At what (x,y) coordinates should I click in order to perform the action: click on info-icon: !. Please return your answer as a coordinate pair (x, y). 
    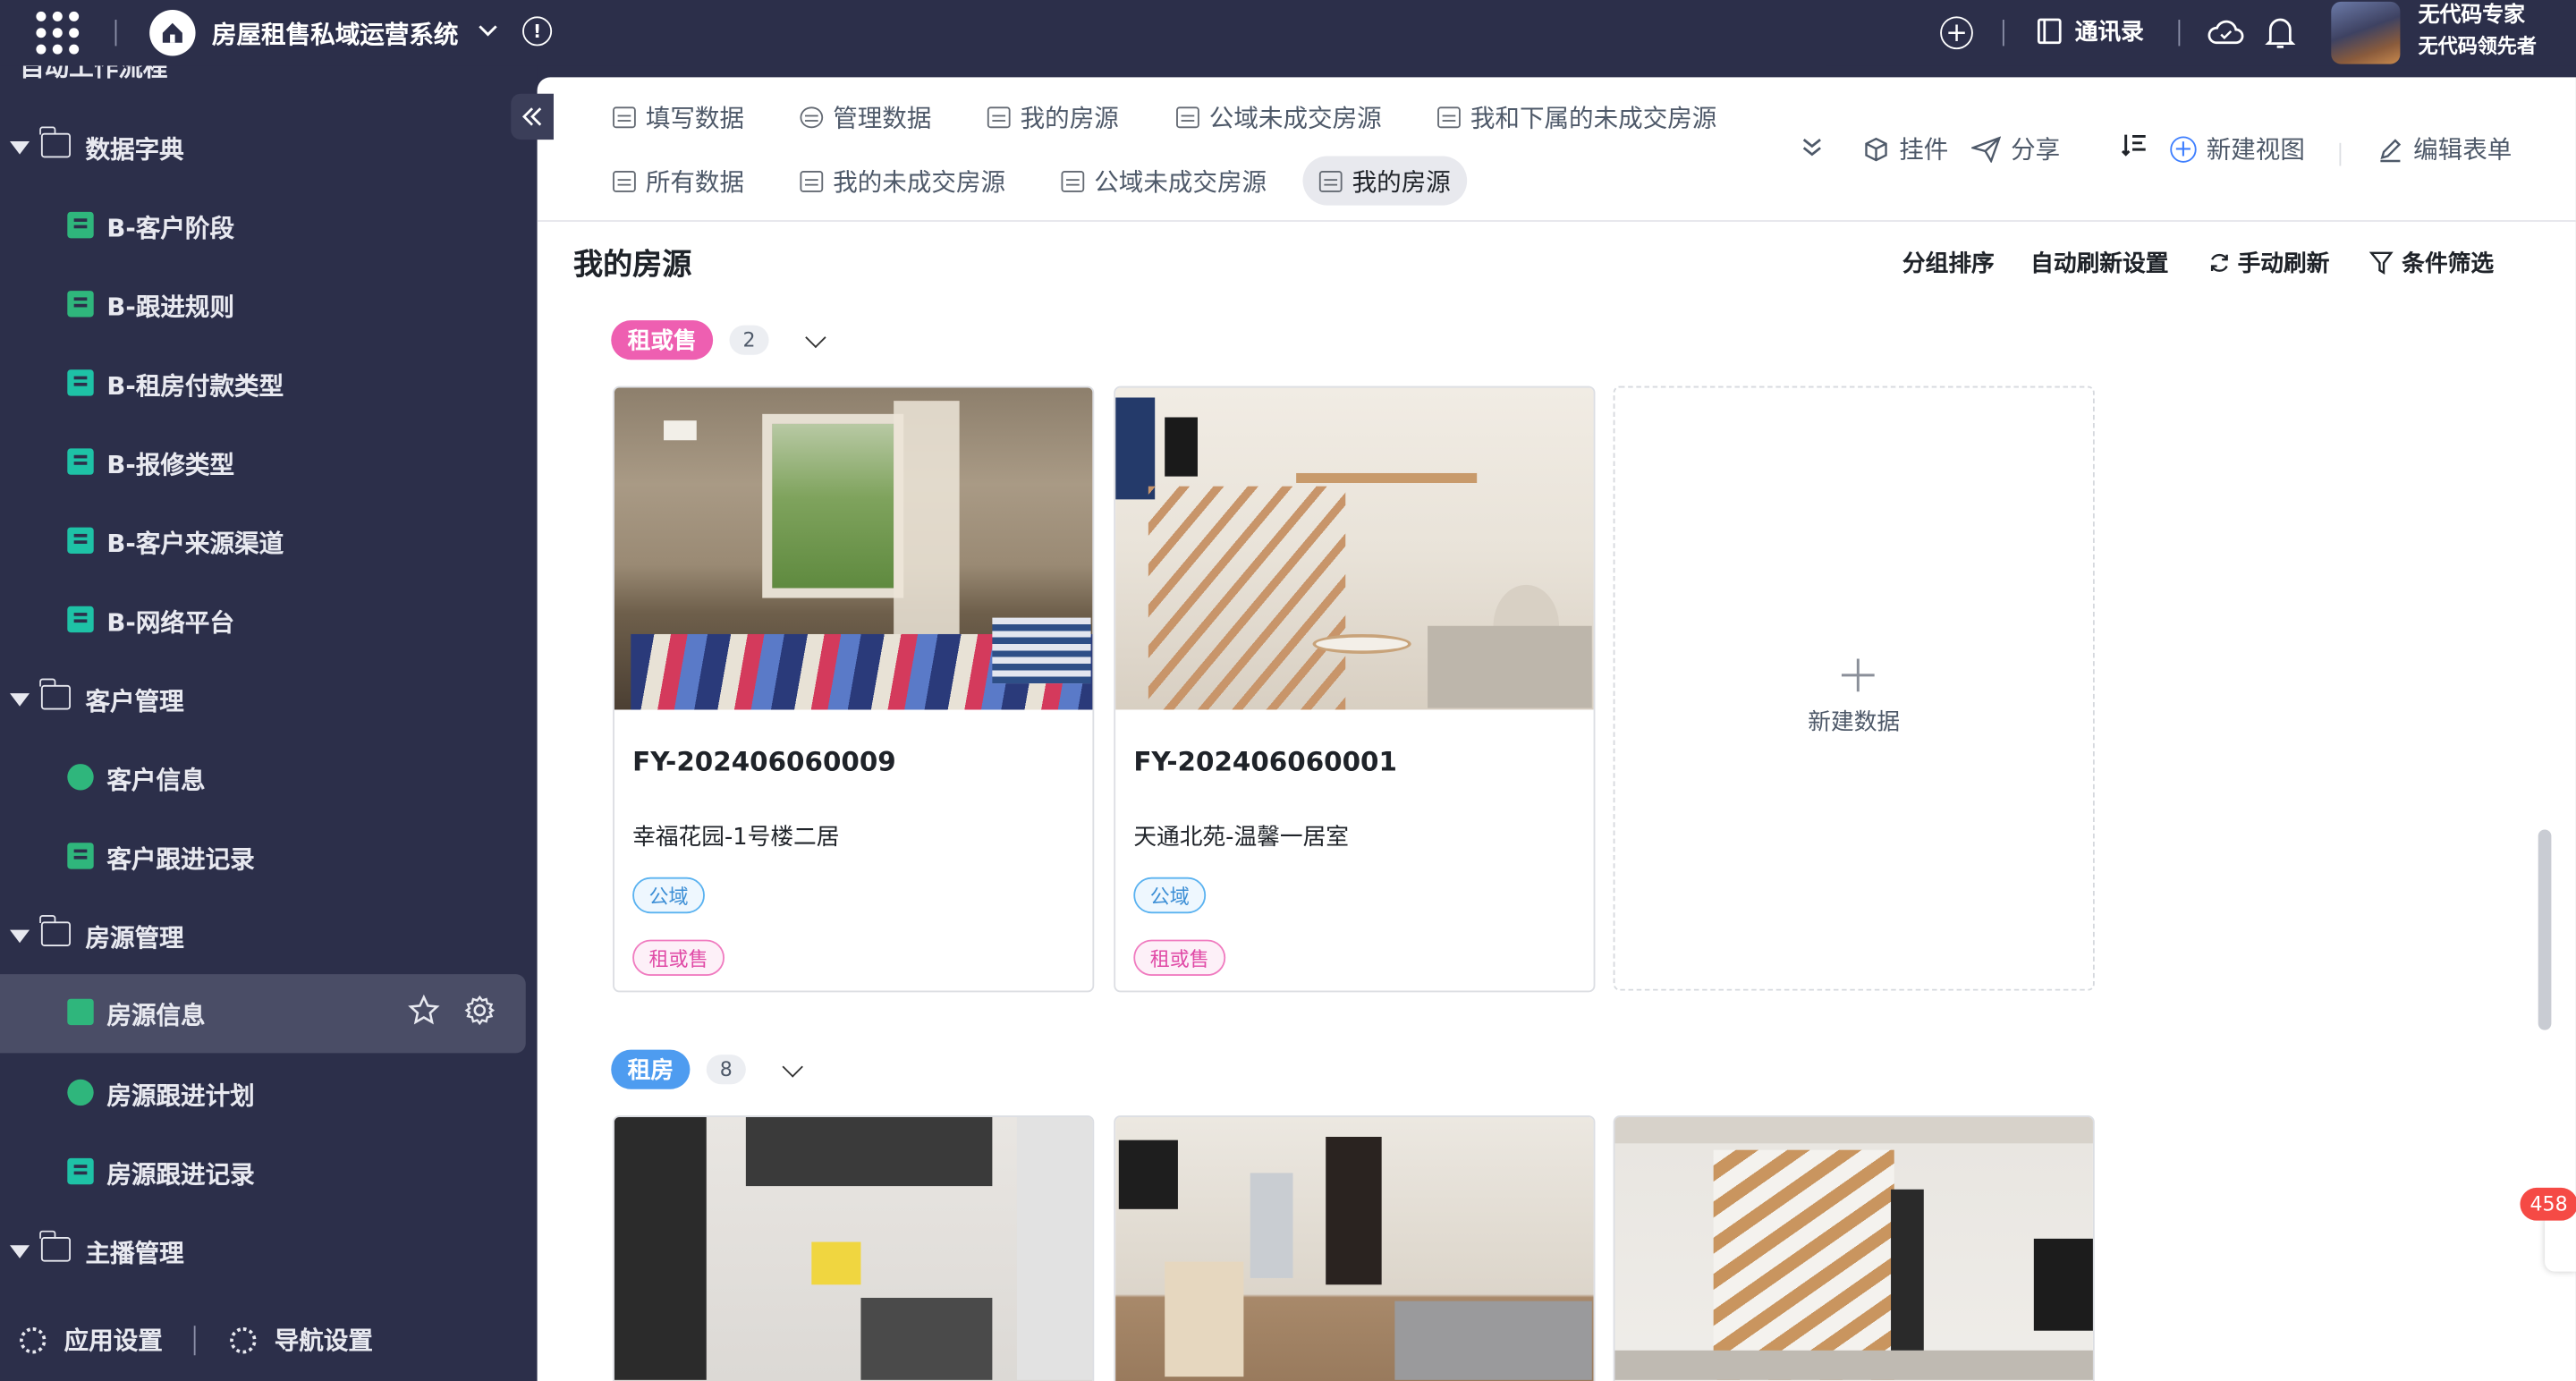
    Looking at the image, I should click on (537, 31).